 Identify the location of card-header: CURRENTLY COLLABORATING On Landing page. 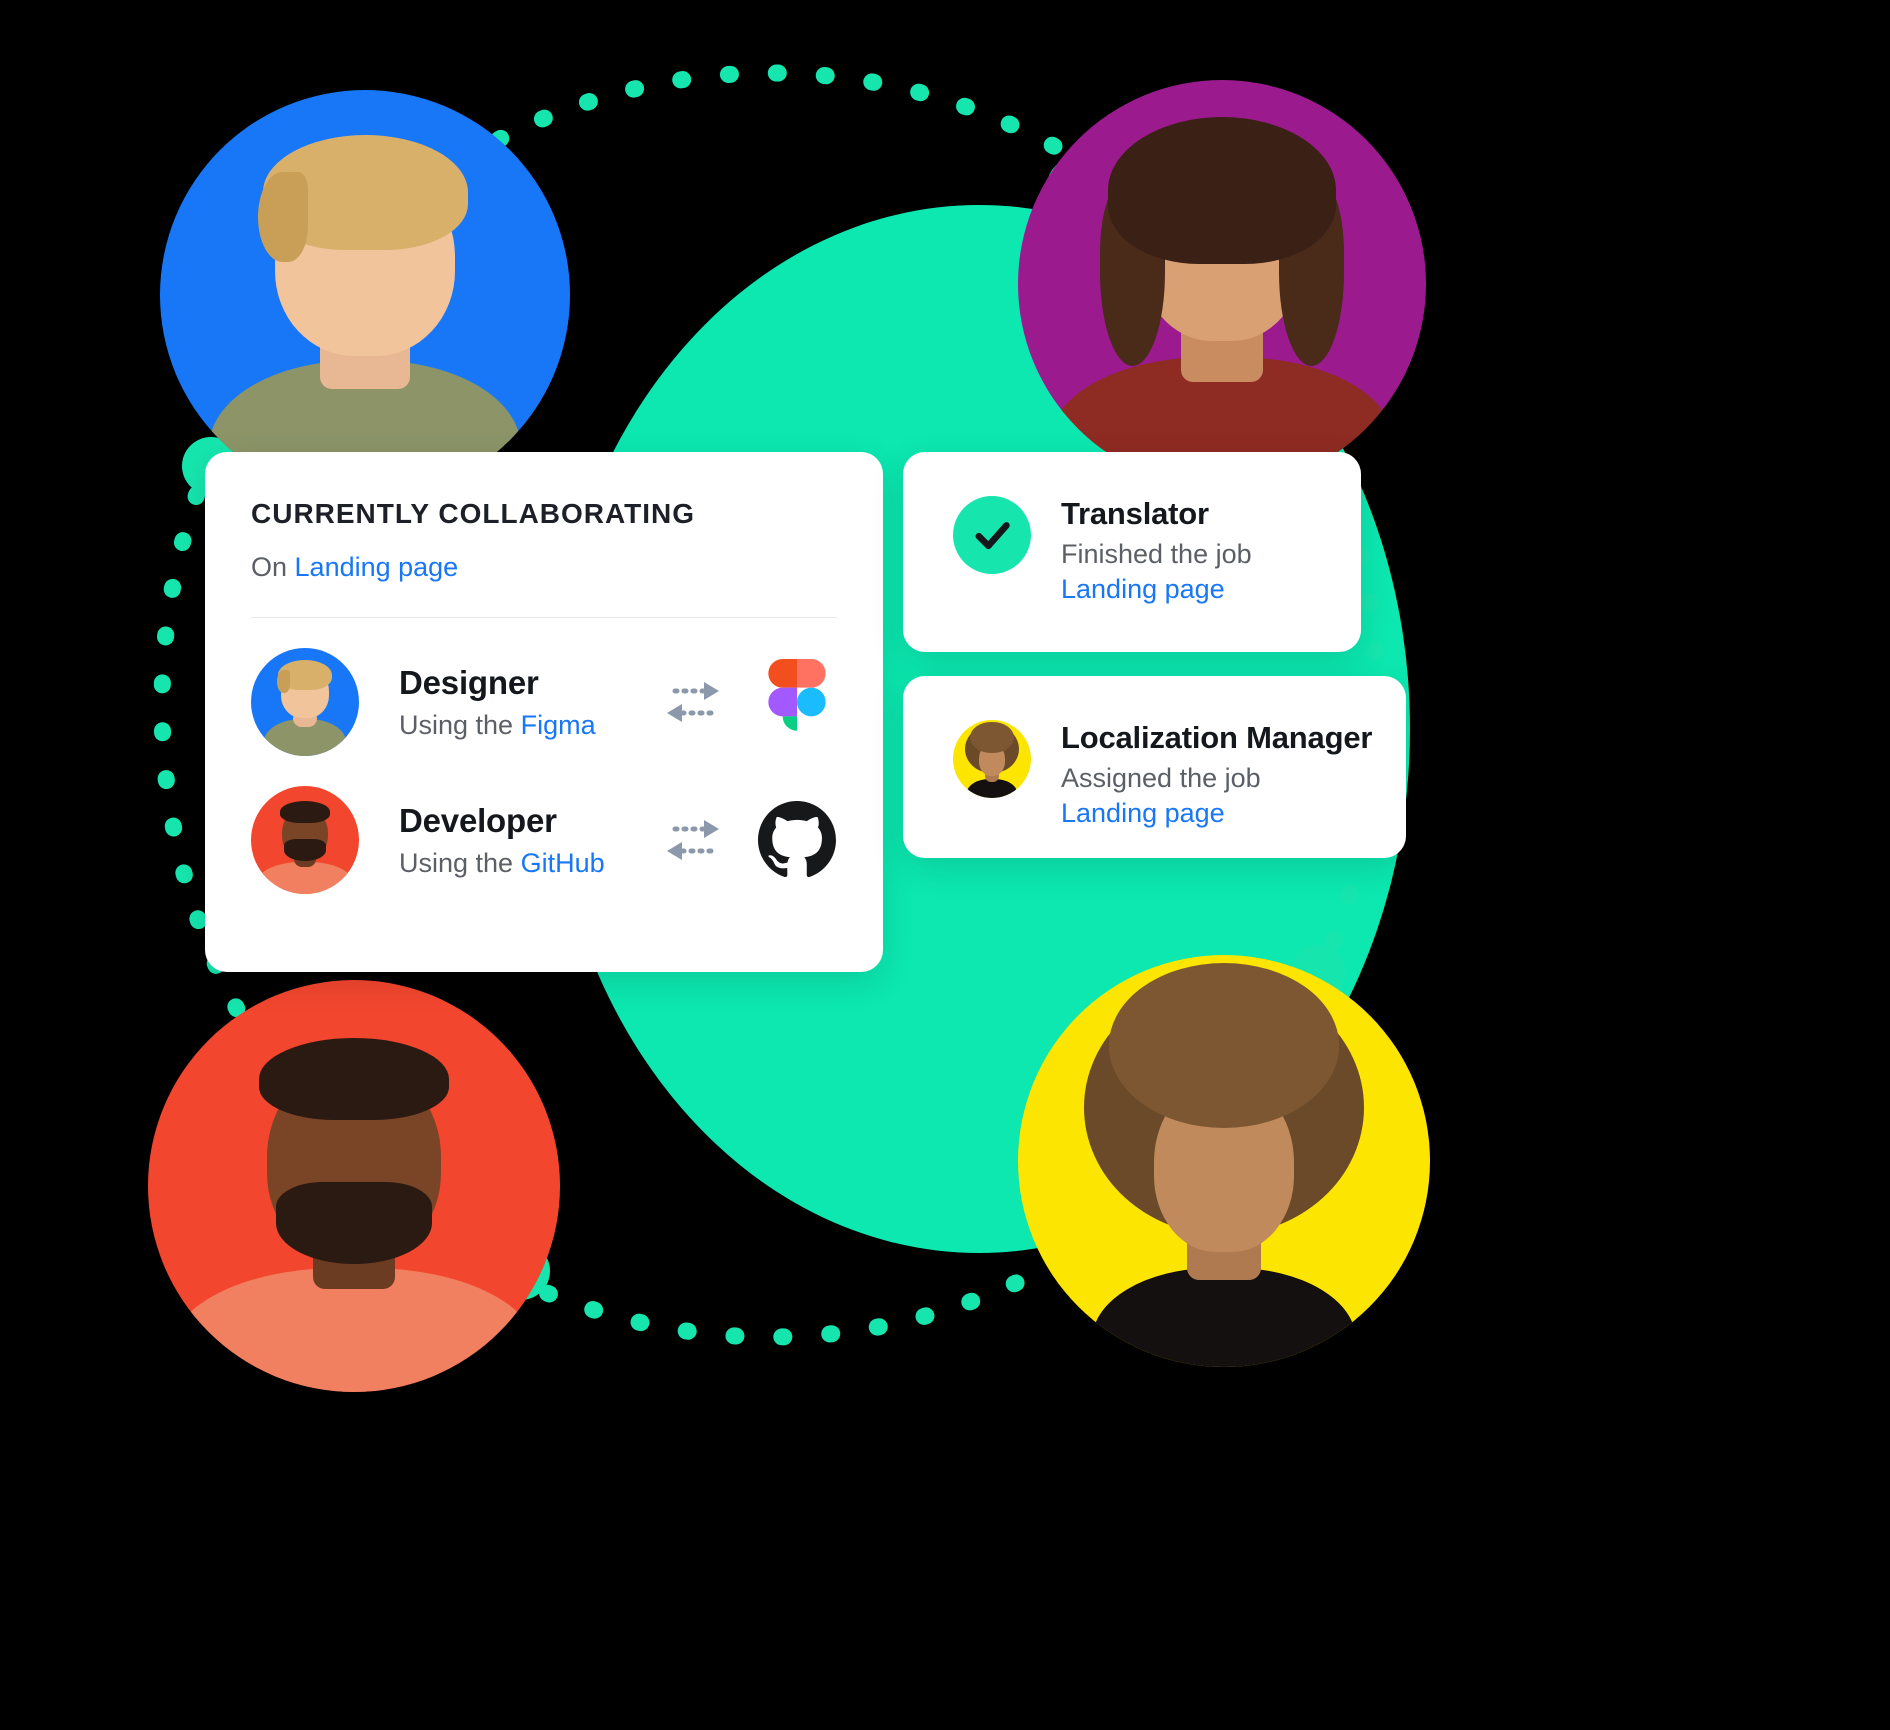
(544, 535).